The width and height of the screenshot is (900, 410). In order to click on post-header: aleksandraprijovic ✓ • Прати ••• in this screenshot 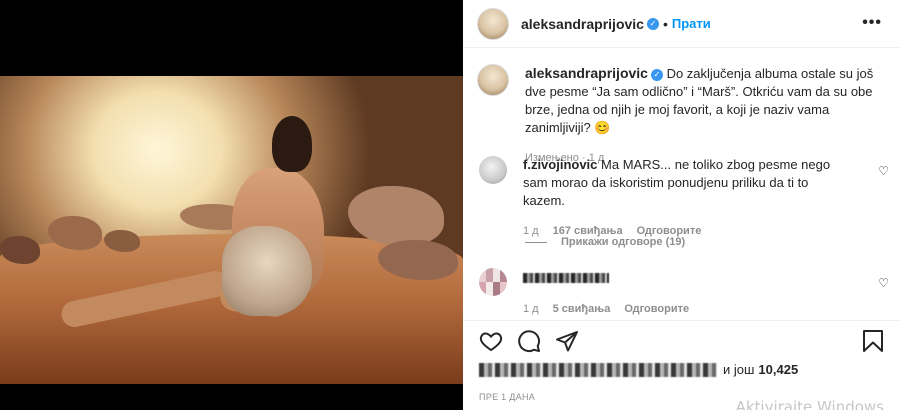, I will do `click(681, 24)`.